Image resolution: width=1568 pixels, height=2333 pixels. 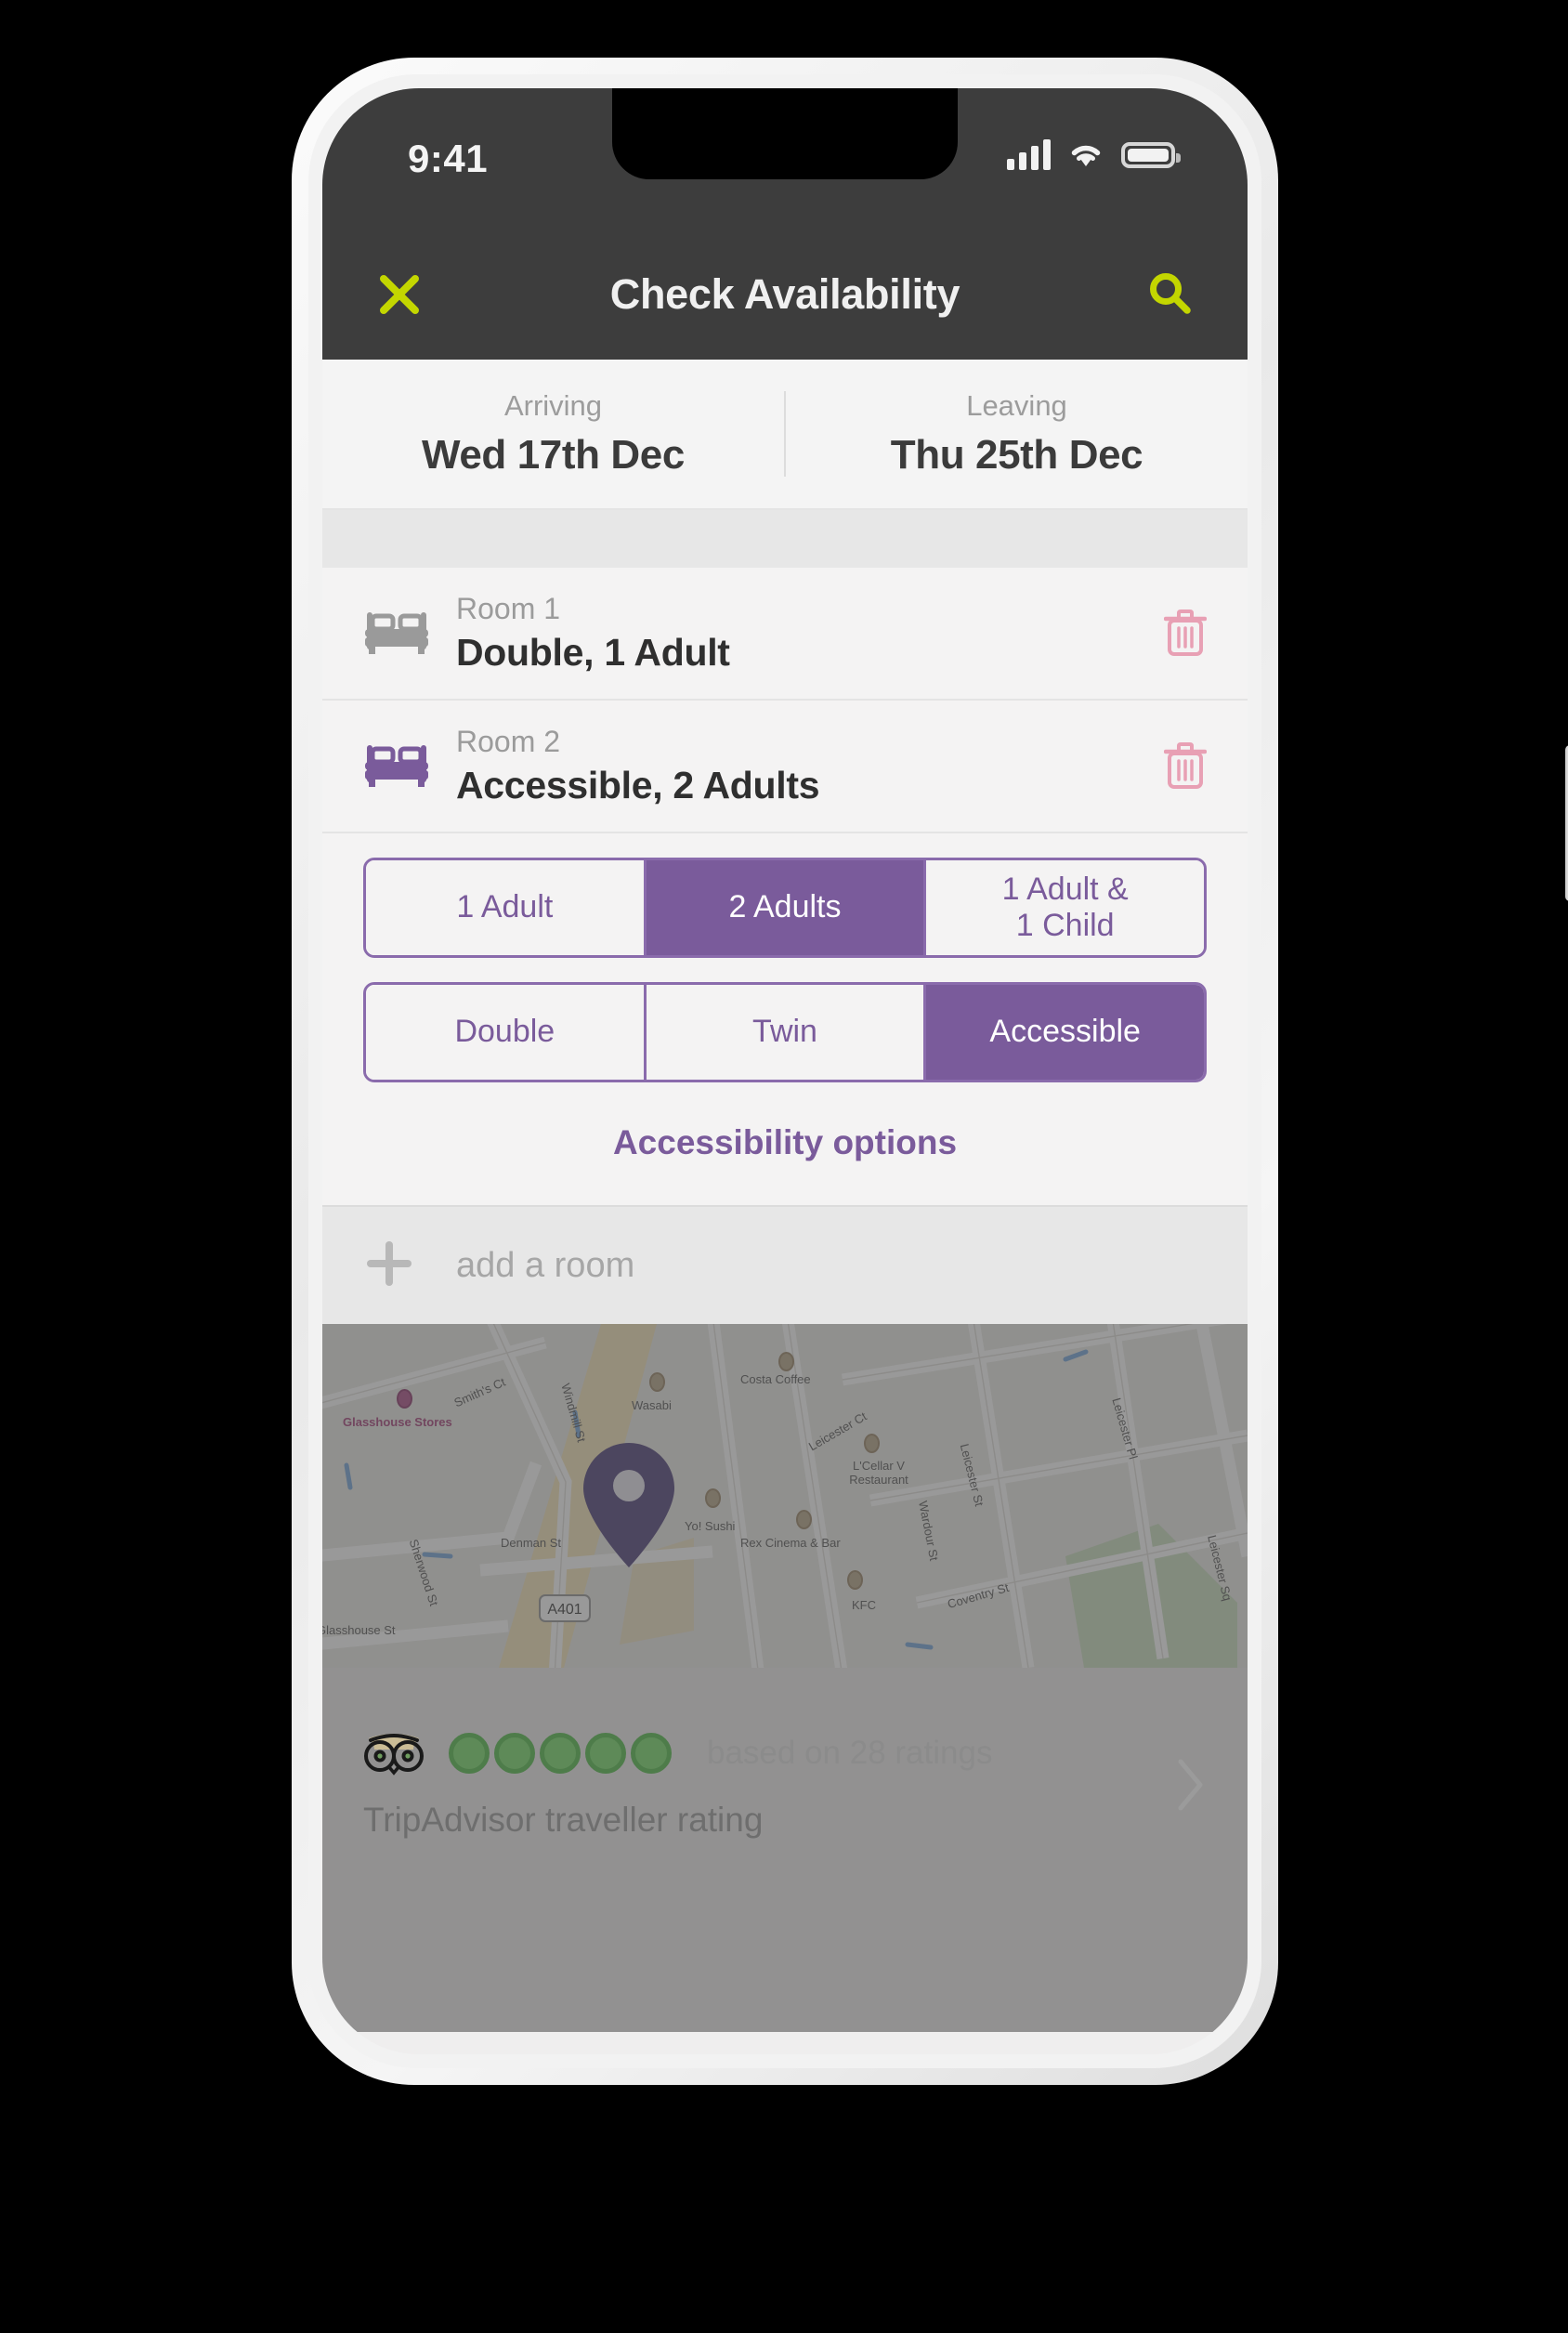 What do you see at coordinates (1179, 1785) in the screenshot?
I see `chevron-right-icon` at bounding box center [1179, 1785].